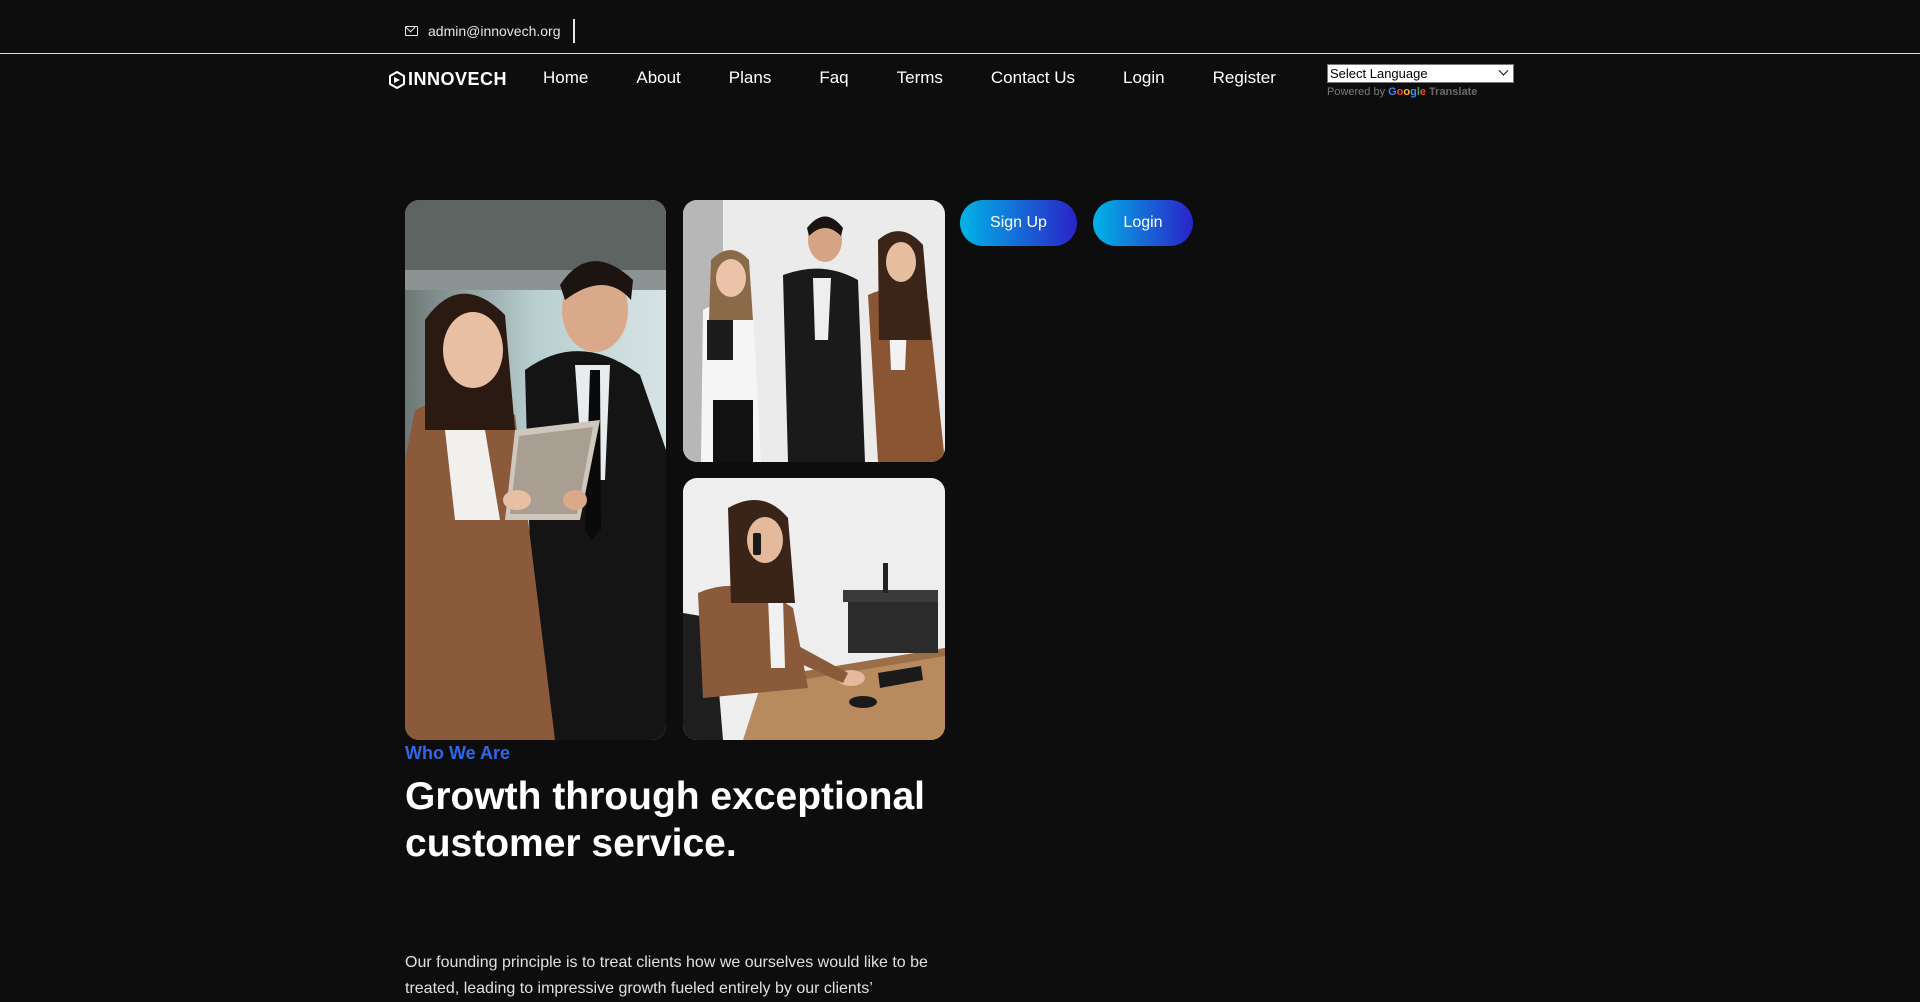  What do you see at coordinates (1033, 78) in the screenshot?
I see `nav-contact: Contact Us` at bounding box center [1033, 78].